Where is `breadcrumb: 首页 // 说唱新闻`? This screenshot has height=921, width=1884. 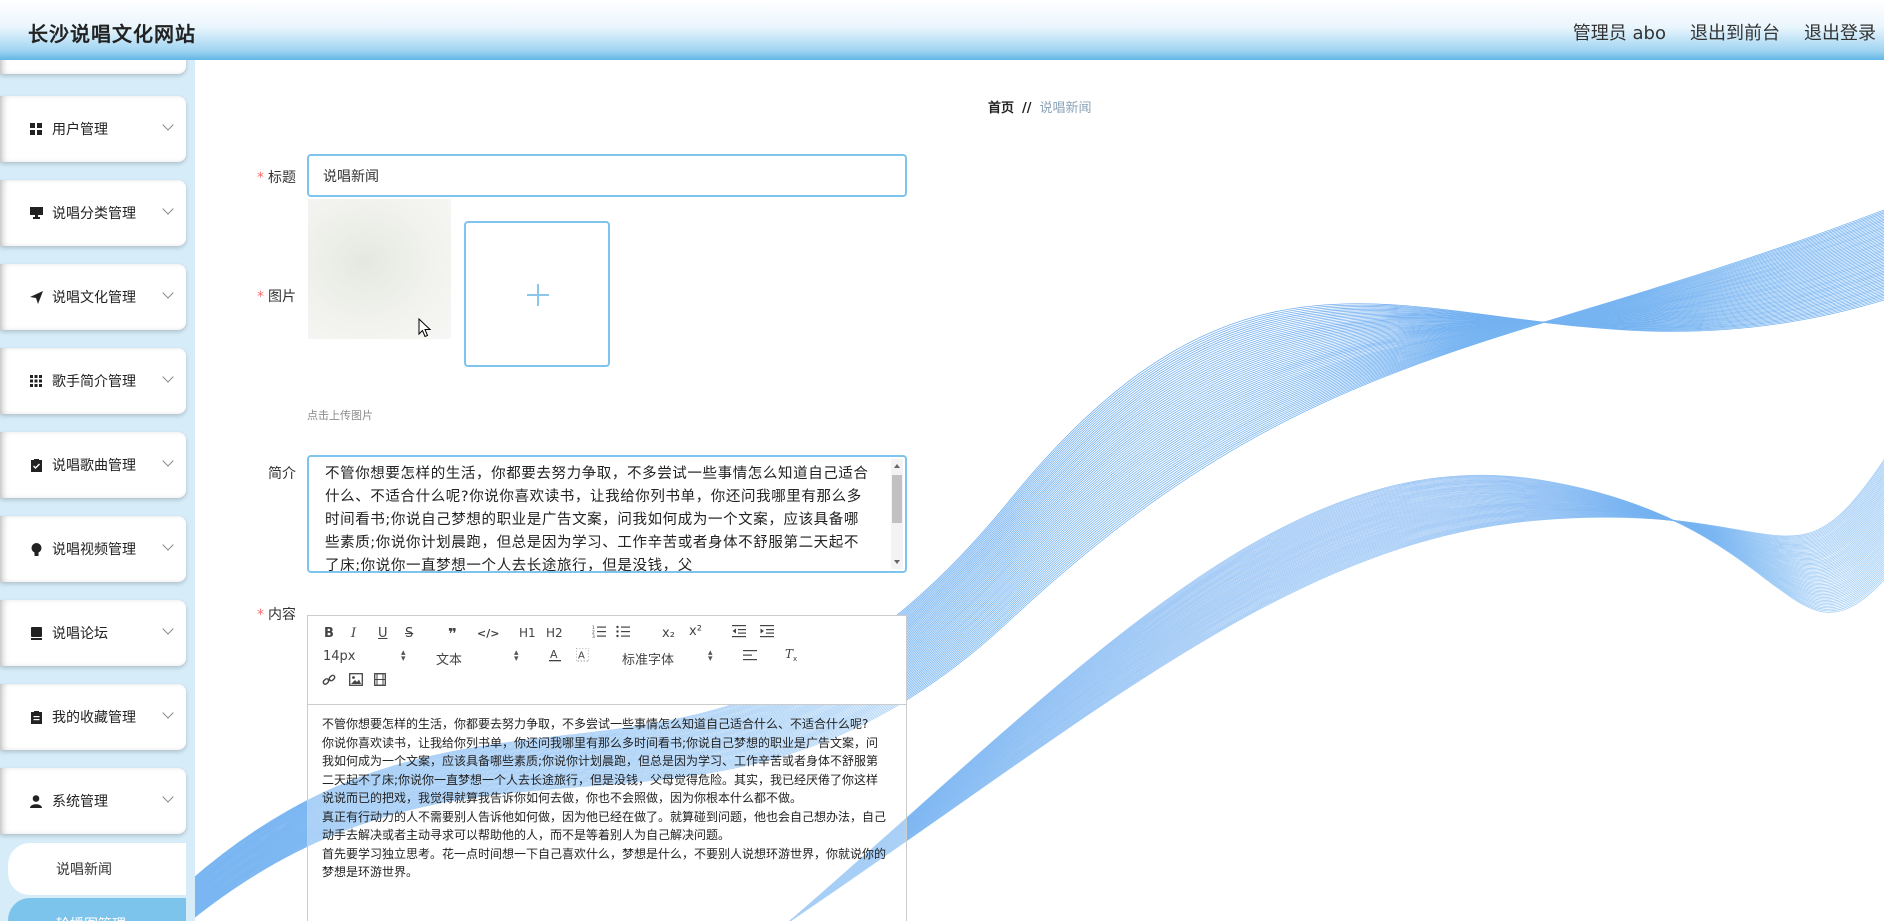
breadcrumb: 首页 // 说唱新闻 is located at coordinates (1040, 106).